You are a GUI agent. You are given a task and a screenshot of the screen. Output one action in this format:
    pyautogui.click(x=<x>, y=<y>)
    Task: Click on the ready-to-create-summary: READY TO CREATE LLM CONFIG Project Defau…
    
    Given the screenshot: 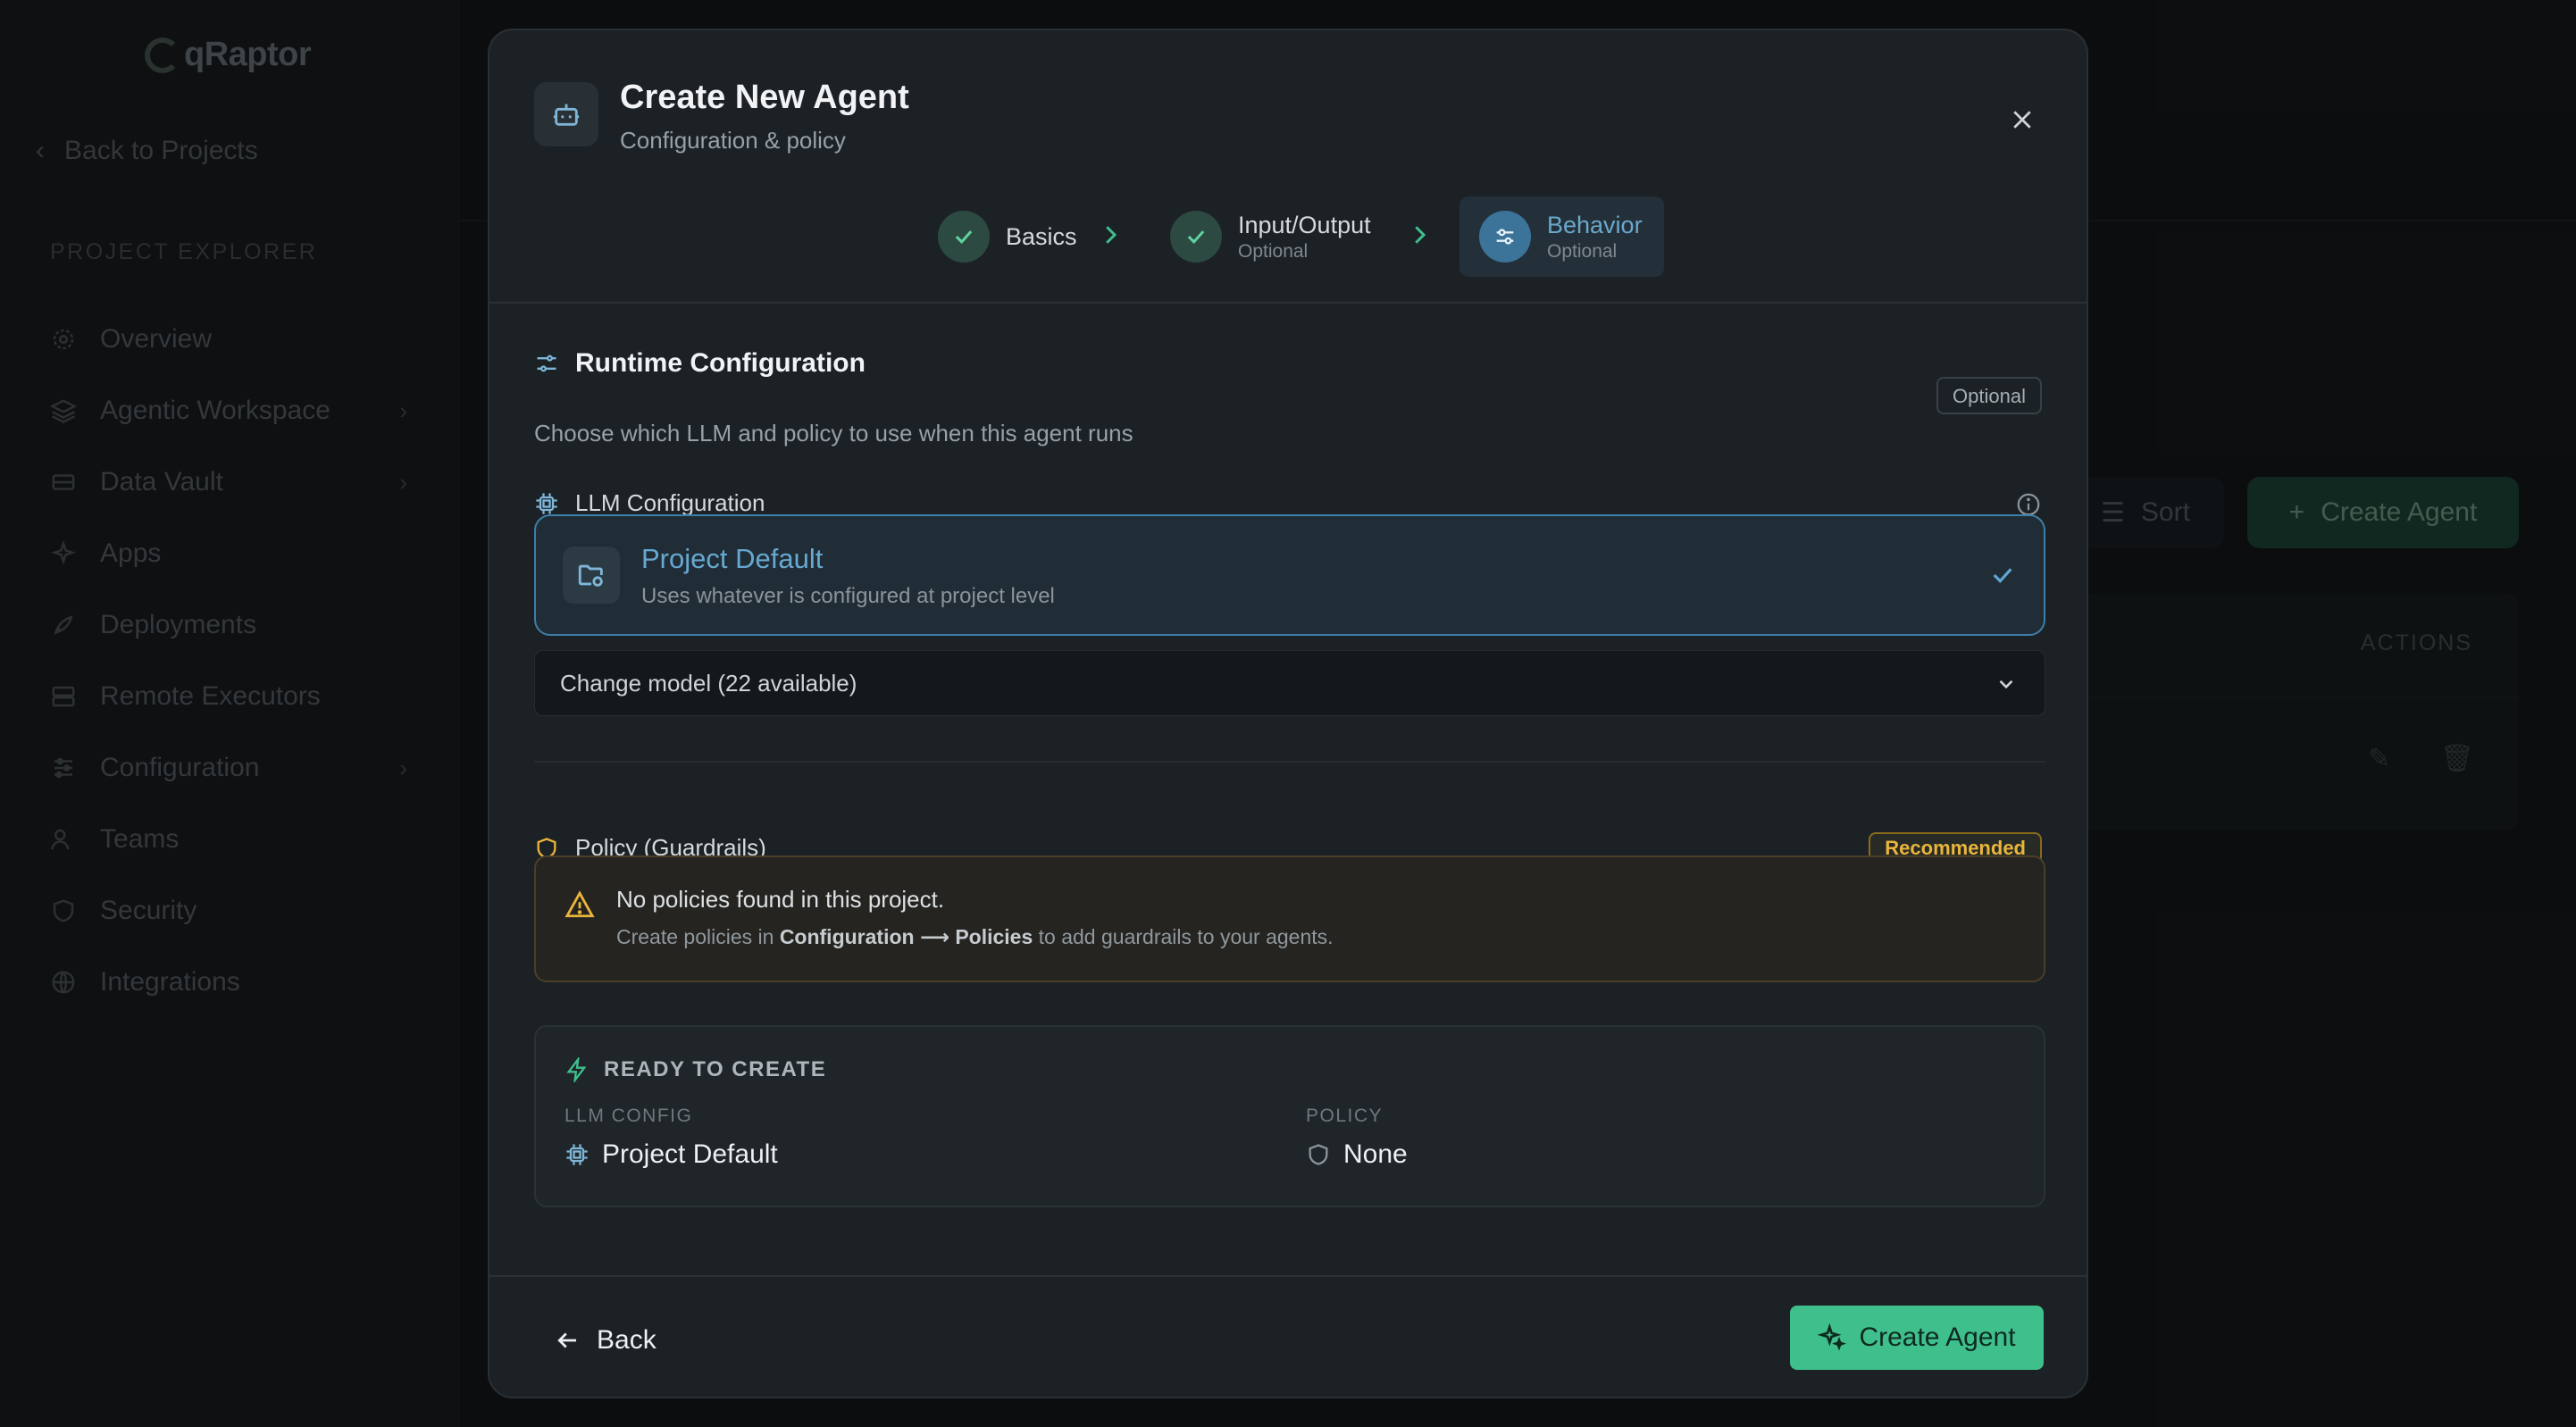 What is the action you would take?
    pyautogui.click(x=1289, y=1116)
    